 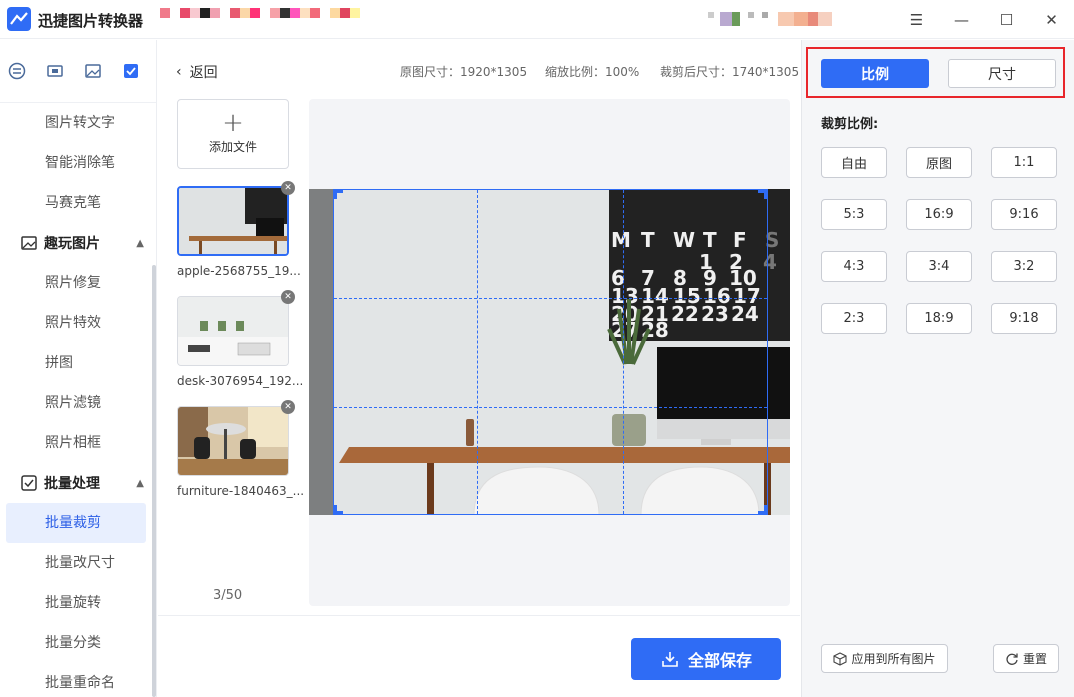 I want to click on sidebar-item-photo-filter: 照片滤镜, so click(x=78, y=403).